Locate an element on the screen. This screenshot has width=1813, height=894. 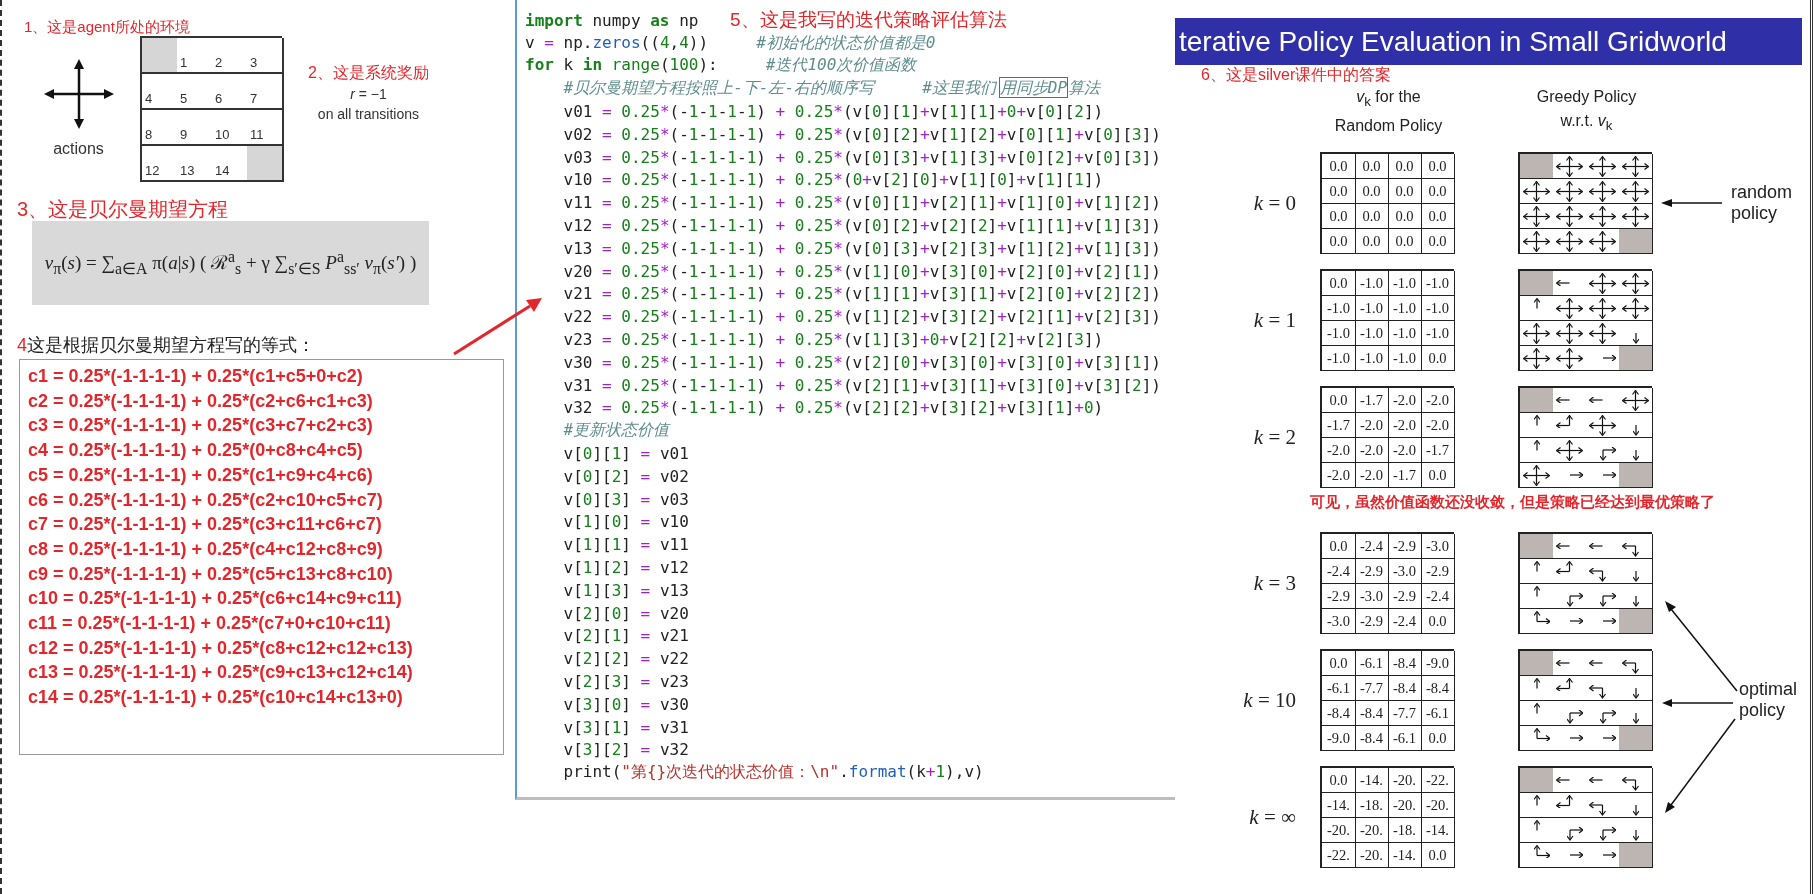
code-line: v32 = 0.25*(-1-1-1-1) + 0.25*(v[2][2]+v[3][2]+v[3][1]+0) is located at coordinates (833, 408).